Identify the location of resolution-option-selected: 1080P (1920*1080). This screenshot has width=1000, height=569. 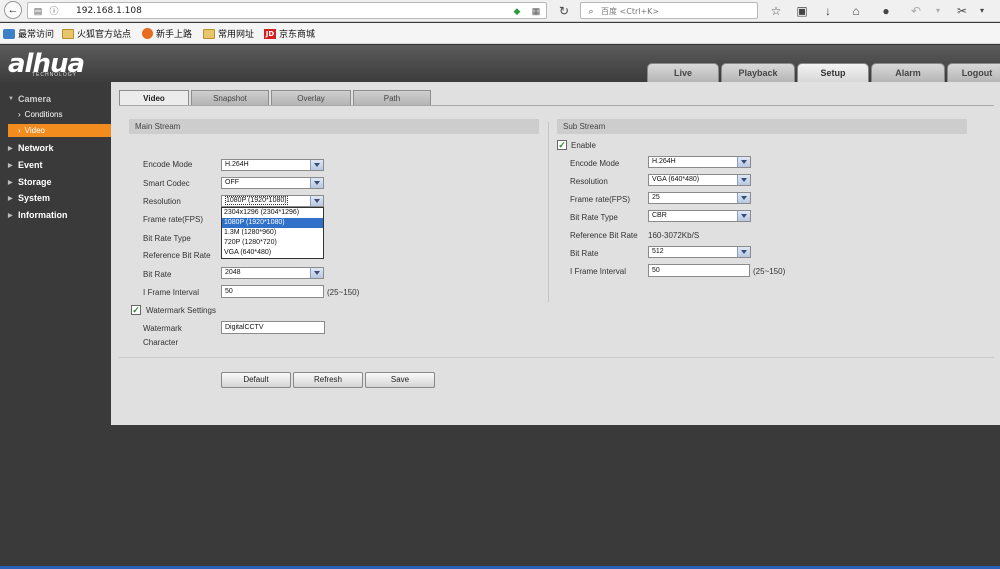
(272, 223).